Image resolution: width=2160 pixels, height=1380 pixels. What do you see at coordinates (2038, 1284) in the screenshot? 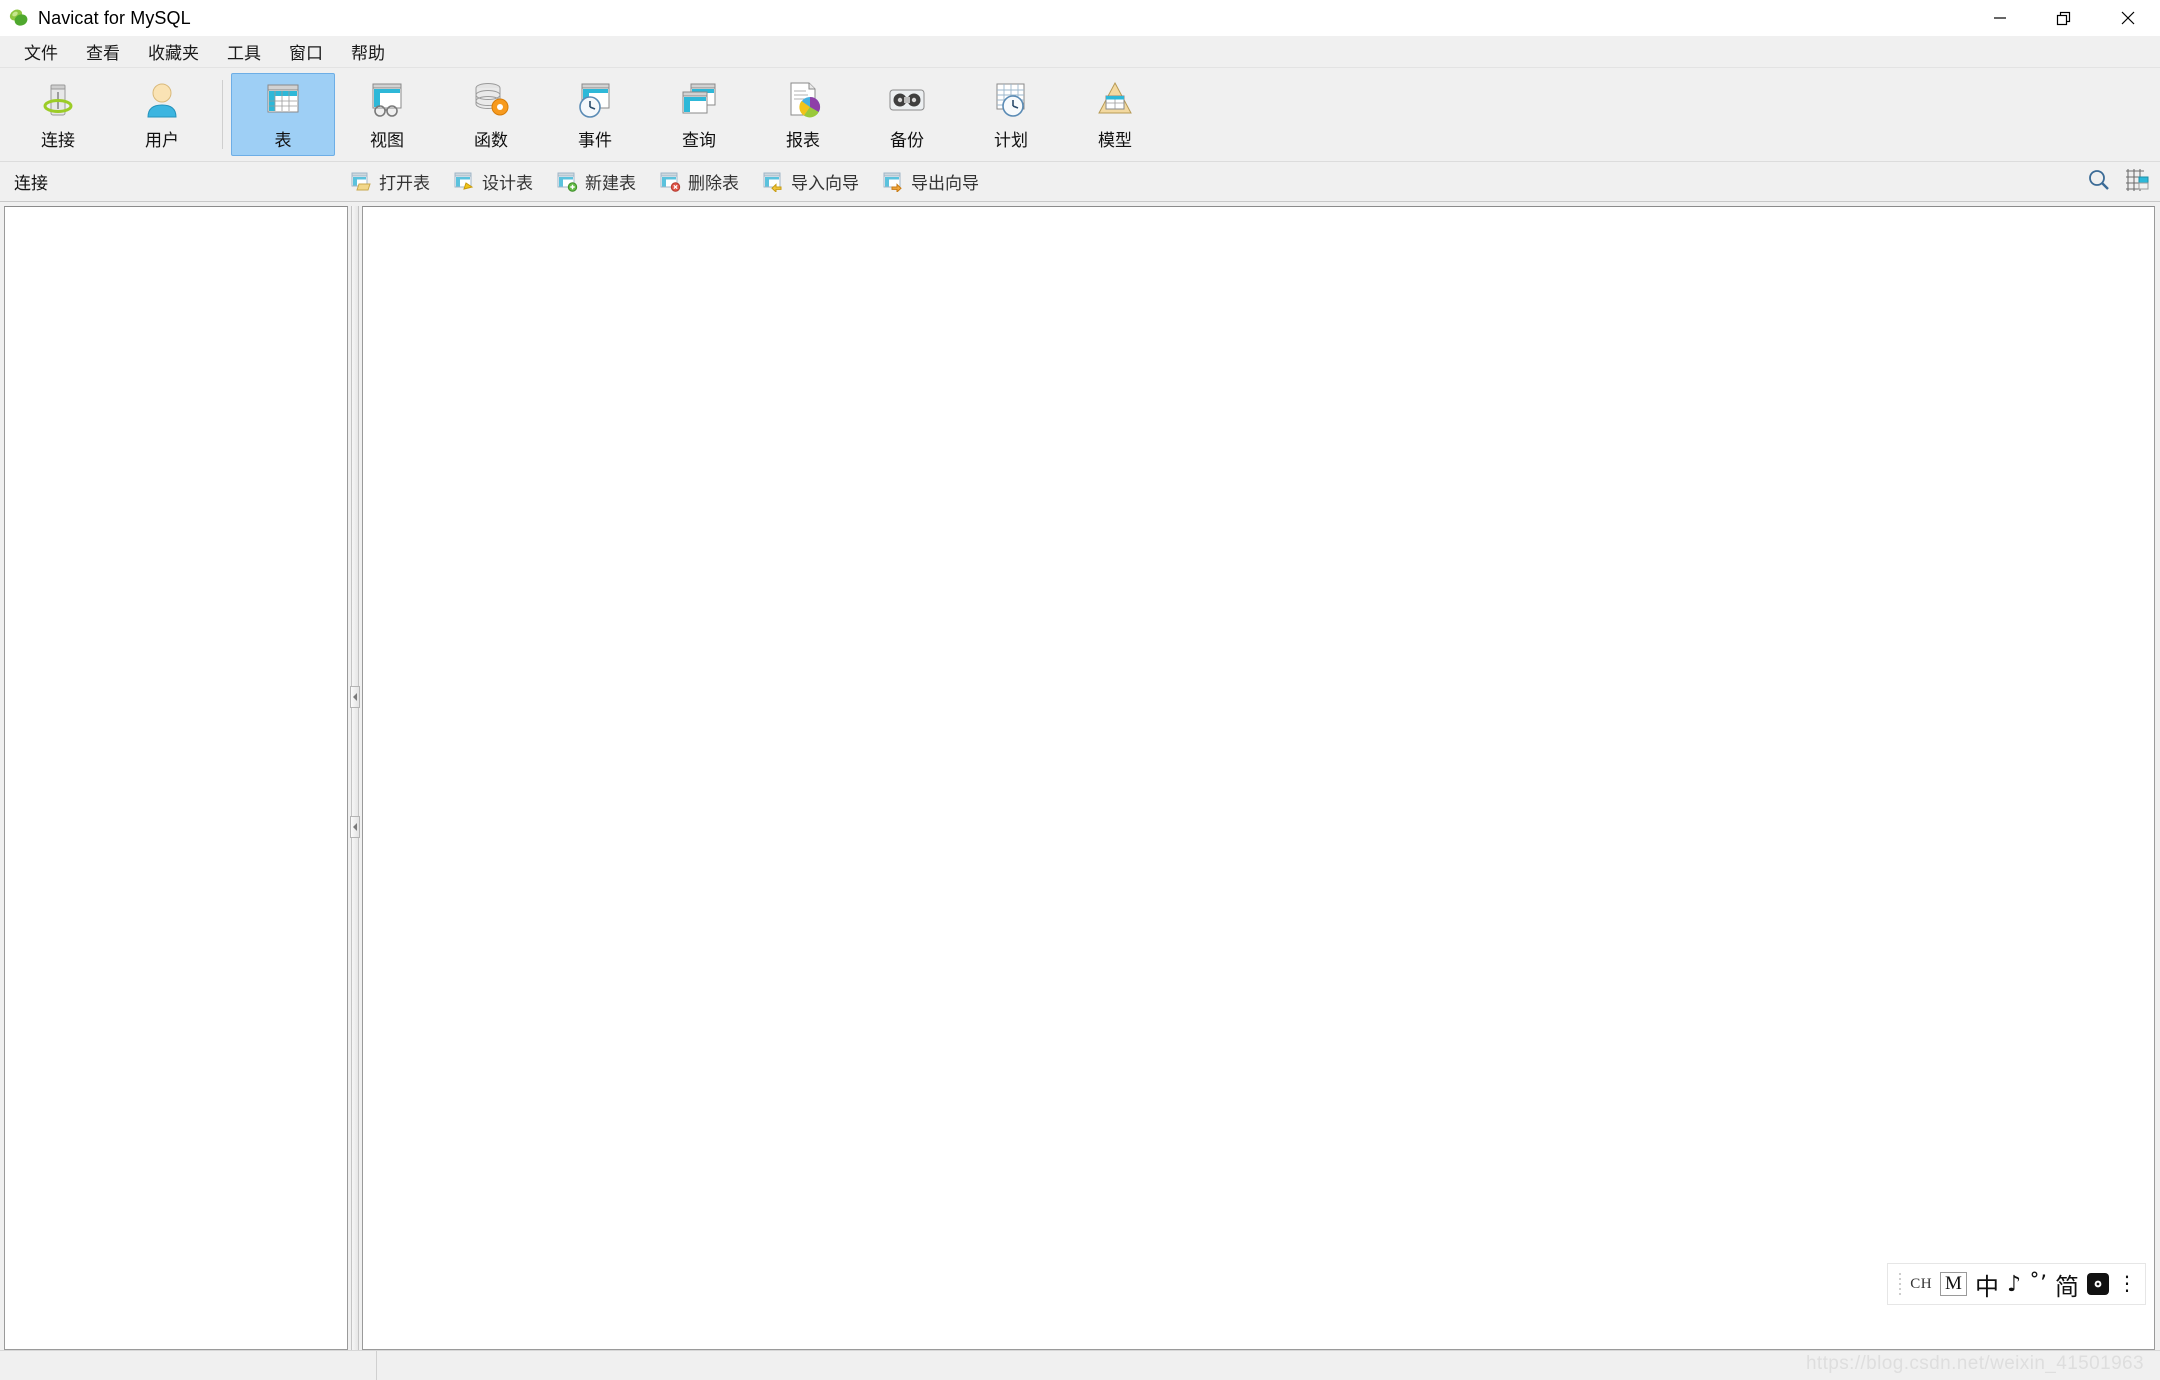
I see `ime-symbol-toggle: ˚’` at bounding box center [2038, 1284].